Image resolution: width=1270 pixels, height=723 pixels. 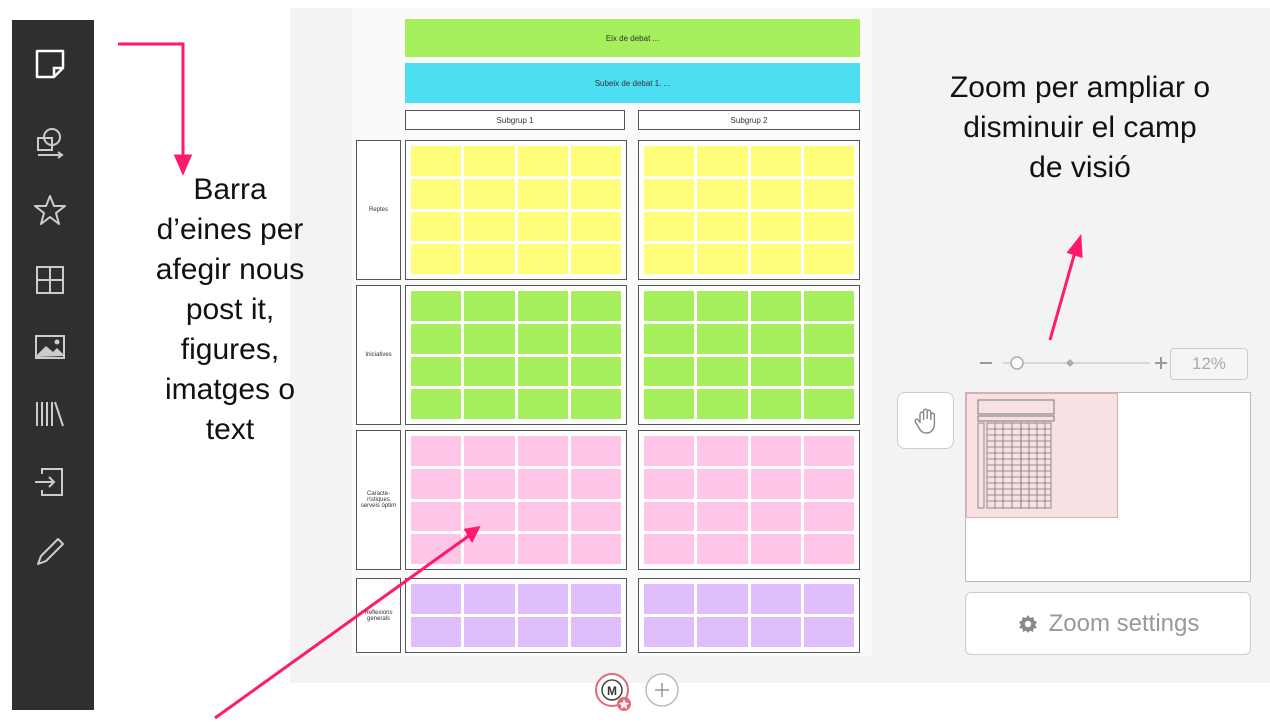 What do you see at coordinates (342, 626) in the screenshot?
I see `arrow-board` at bounding box center [342, 626].